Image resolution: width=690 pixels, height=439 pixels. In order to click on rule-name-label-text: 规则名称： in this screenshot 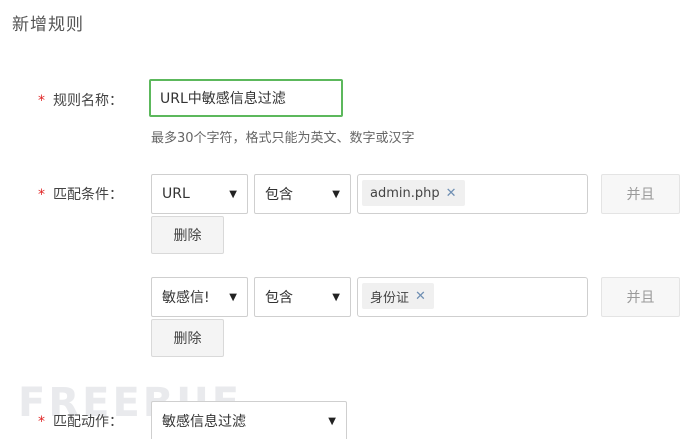, I will do `click(88, 101)`.